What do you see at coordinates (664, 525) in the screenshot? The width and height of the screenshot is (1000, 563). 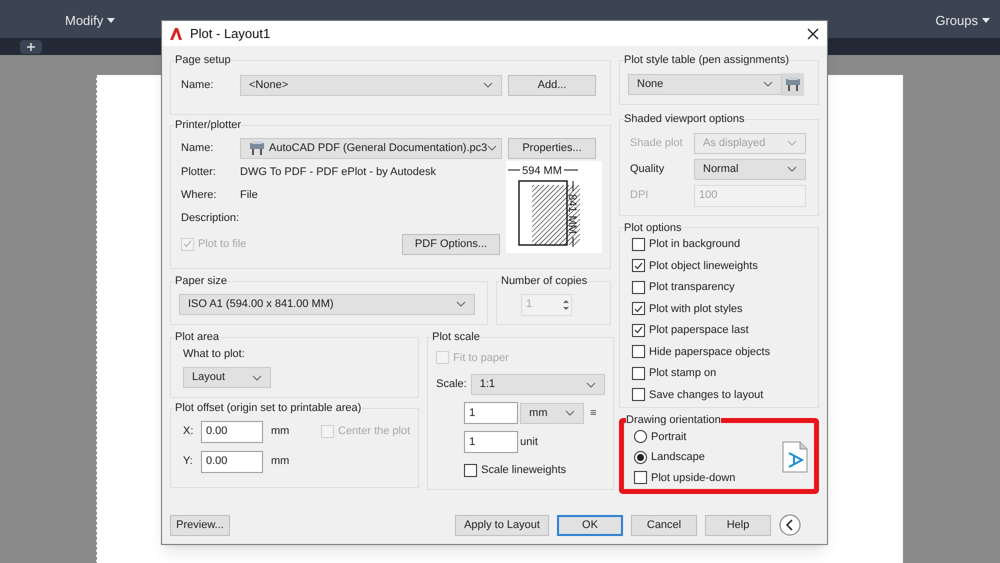 I see `button: Cancel` at bounding box center [664, 525].